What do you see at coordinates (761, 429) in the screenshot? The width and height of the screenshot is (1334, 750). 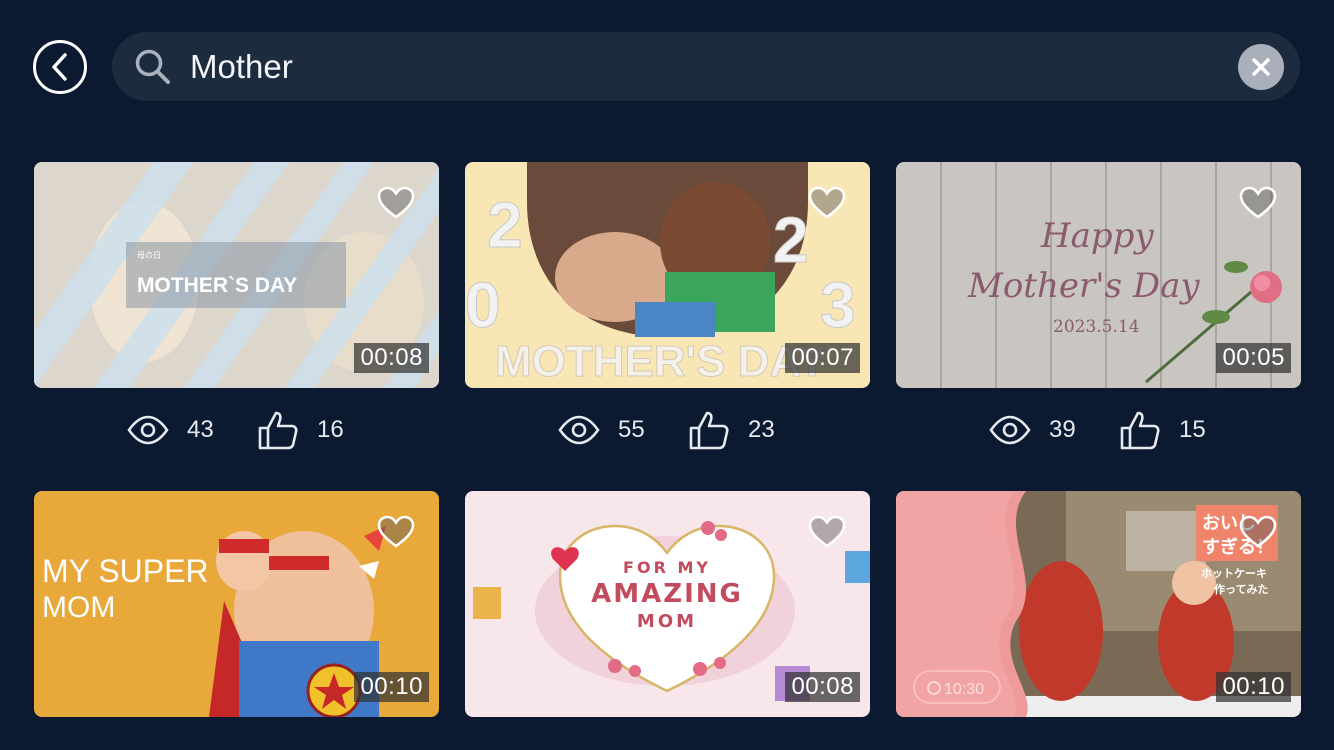 I see `likes-count: 23` at bounding box center [761, 429].